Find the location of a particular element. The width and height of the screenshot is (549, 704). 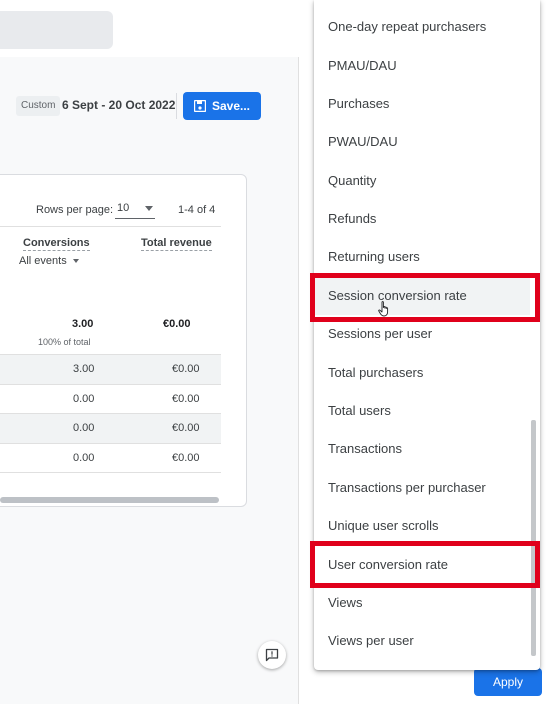

feedback-icon is located at coordinates (272, 655).